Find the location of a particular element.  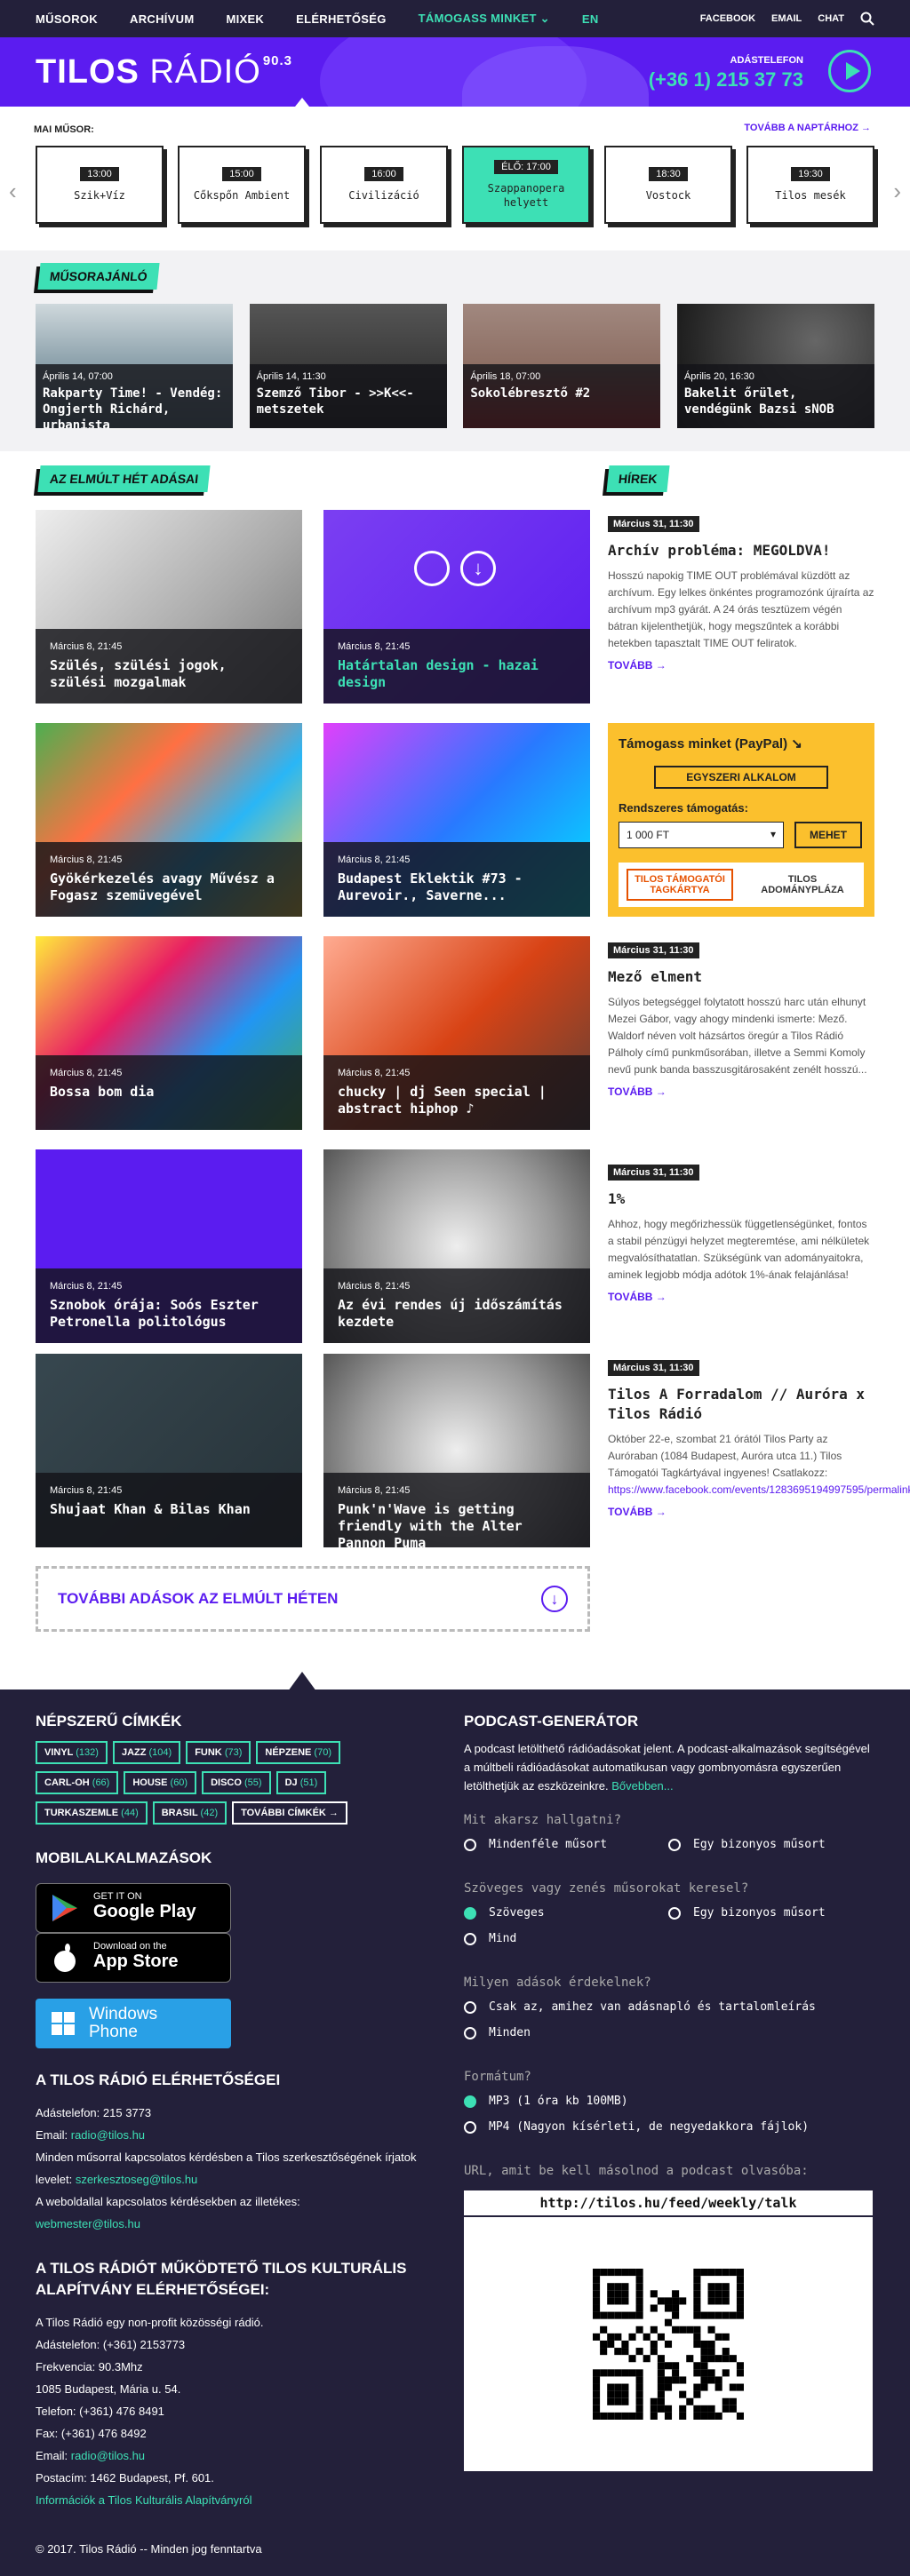

tag-chip: DISCO (55) is located at coordinates (237, 1782).